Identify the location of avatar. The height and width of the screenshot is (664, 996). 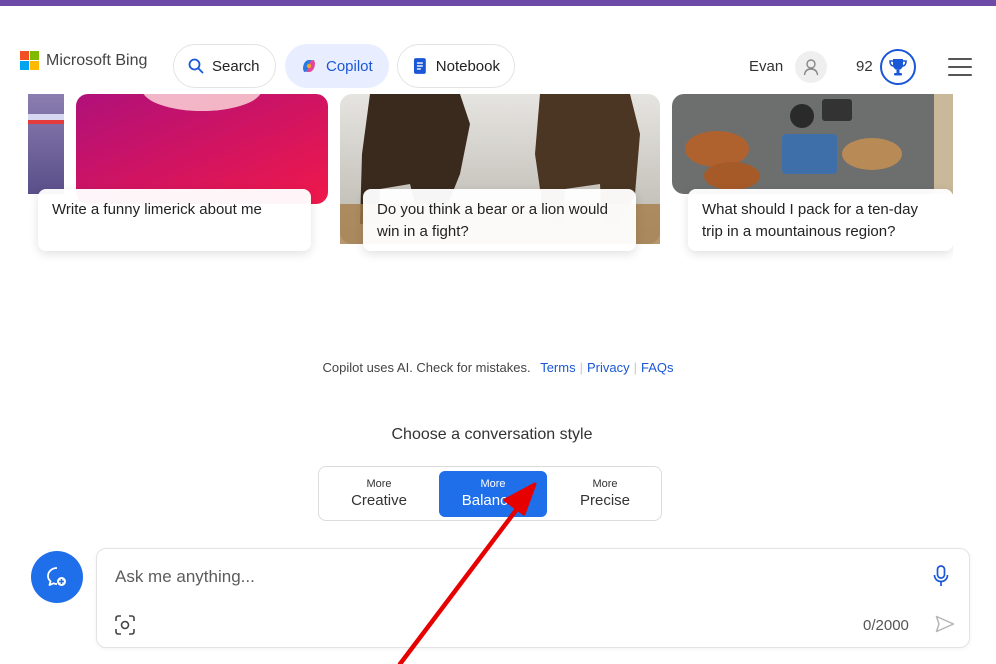
(811, 67).